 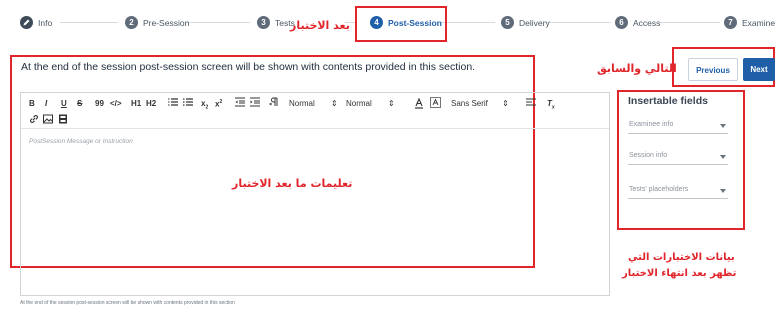 I want to click on step-pre-session: 2 Pre-Session, so click(x=157, y=22).